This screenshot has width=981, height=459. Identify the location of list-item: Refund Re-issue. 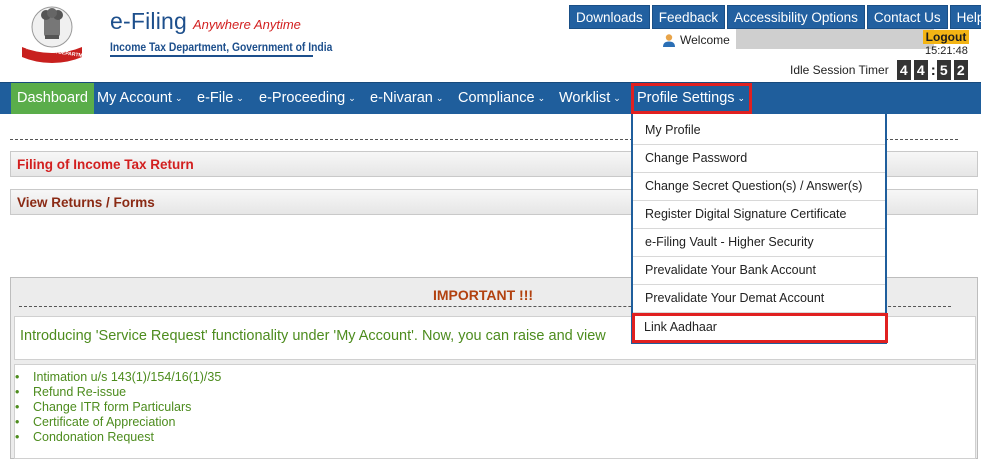
(118, 392).